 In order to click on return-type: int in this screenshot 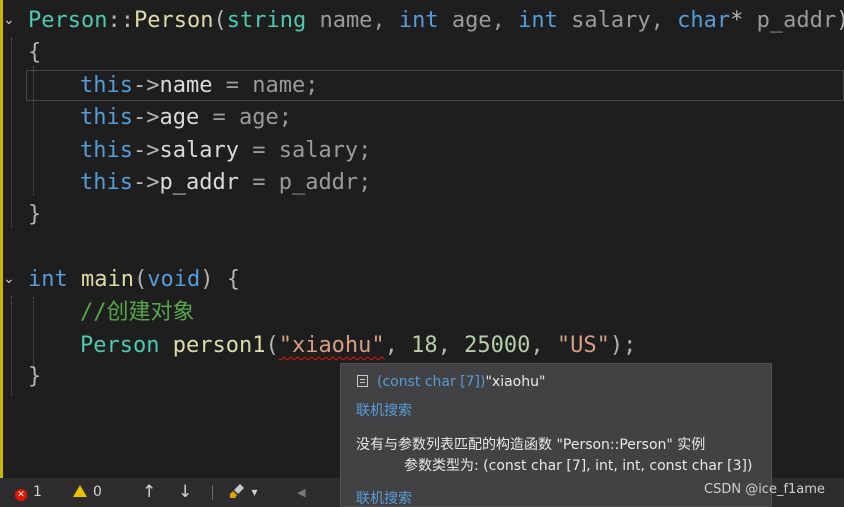, I will do `click(48, 279)`.